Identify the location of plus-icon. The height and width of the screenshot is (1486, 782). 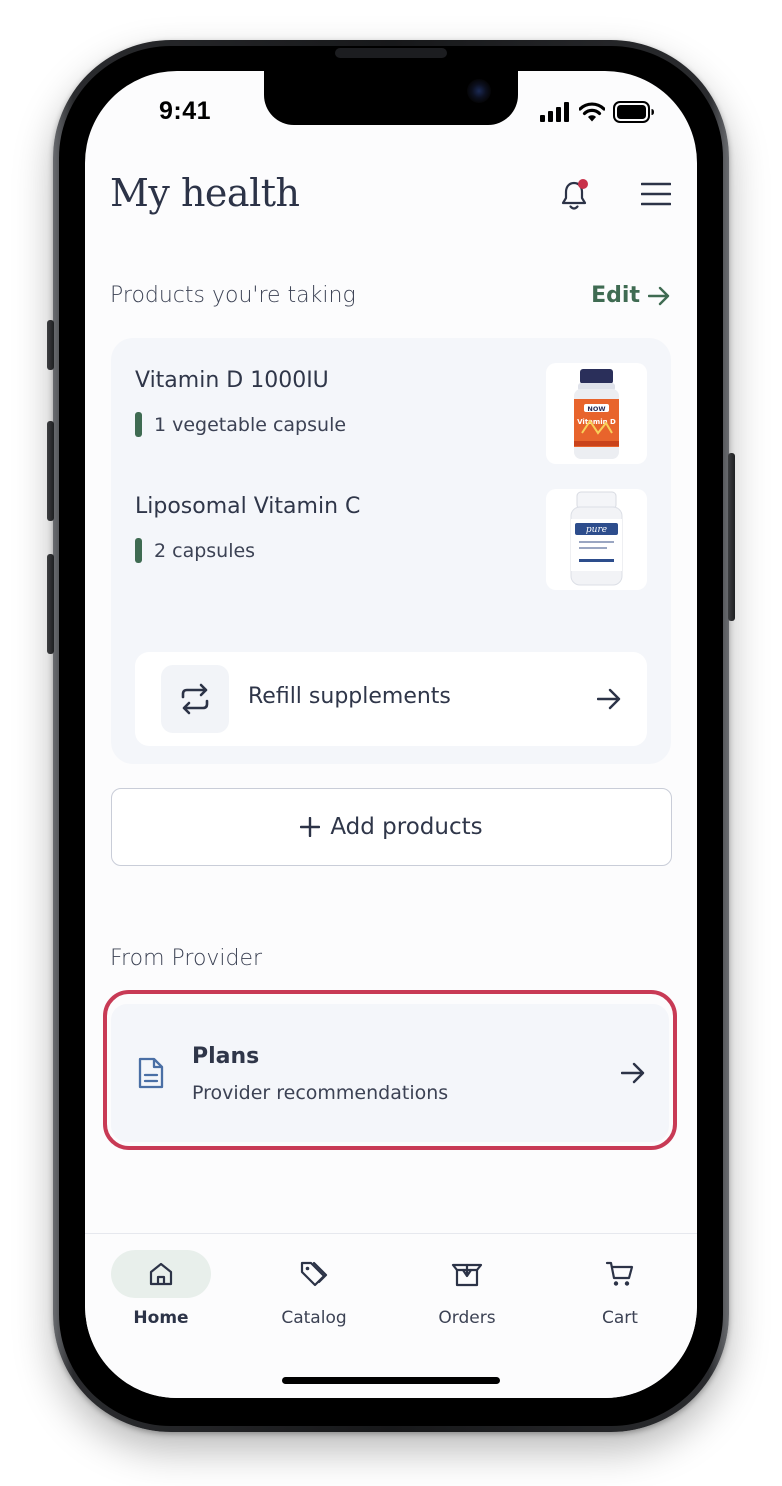
(310, 827).